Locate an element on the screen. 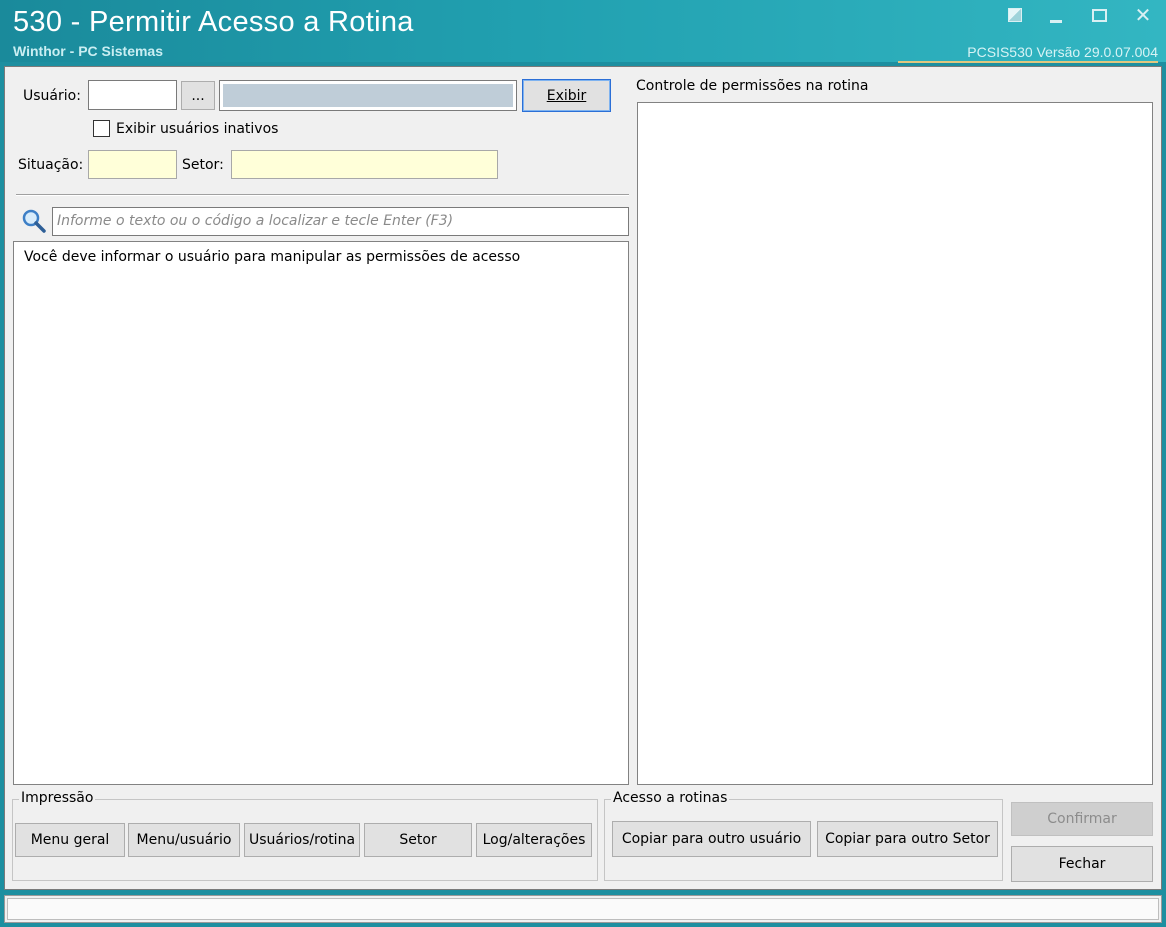  window-subtitle: Winthor - PC Sistemas is located at coordinates (88, 51).